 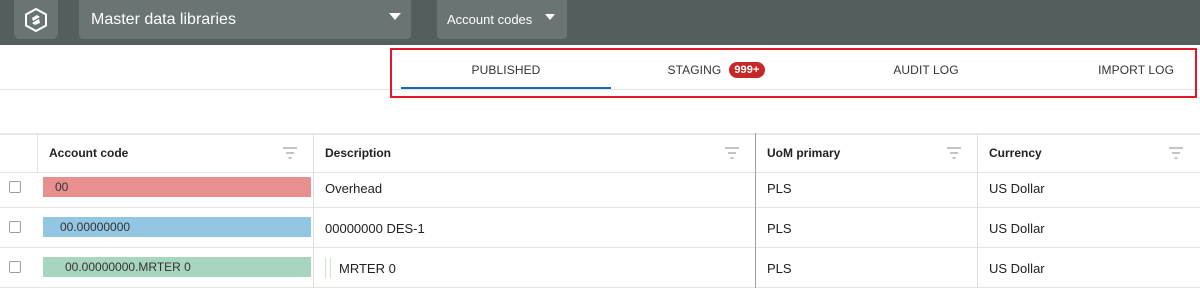 I want to click on description-cell: MRTER 0, so click(x=360, y=268).